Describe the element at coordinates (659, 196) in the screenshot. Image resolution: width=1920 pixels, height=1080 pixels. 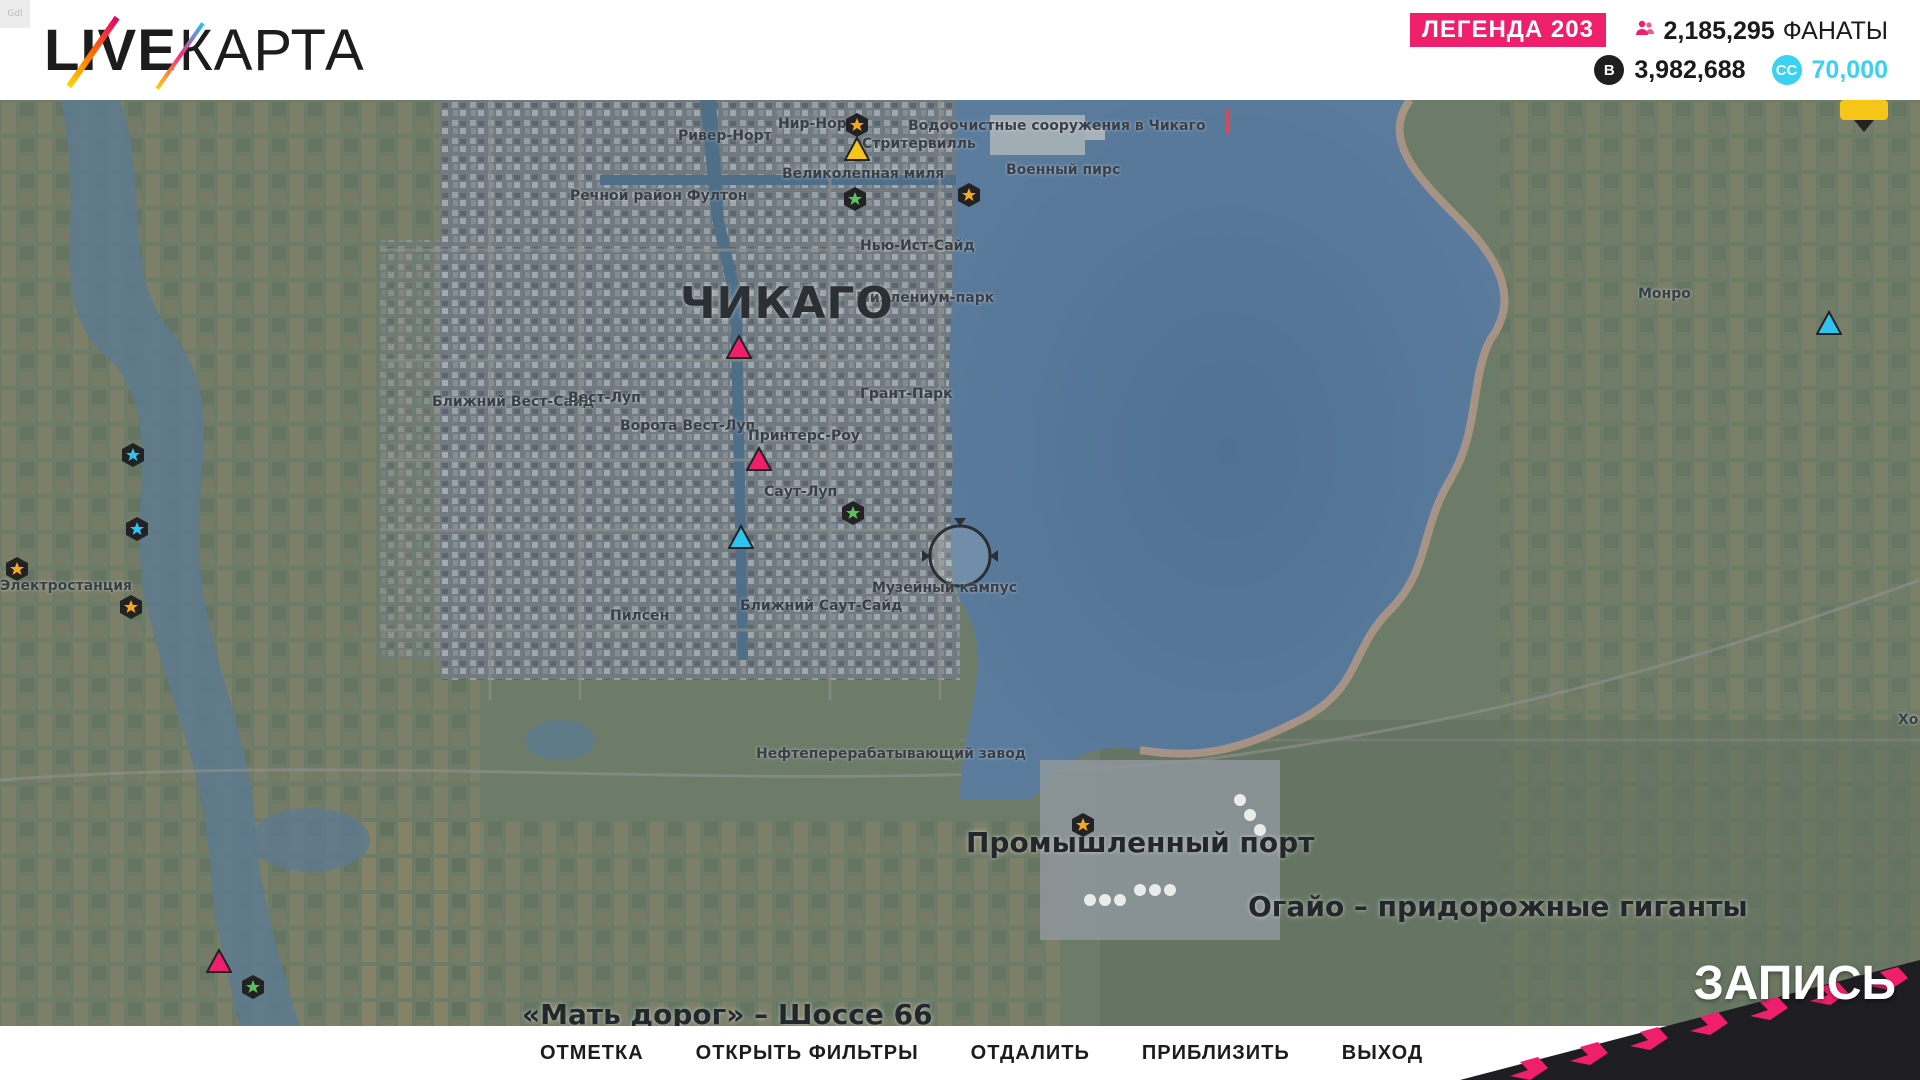
I see `district-label: Речной район Фултон` at that location.